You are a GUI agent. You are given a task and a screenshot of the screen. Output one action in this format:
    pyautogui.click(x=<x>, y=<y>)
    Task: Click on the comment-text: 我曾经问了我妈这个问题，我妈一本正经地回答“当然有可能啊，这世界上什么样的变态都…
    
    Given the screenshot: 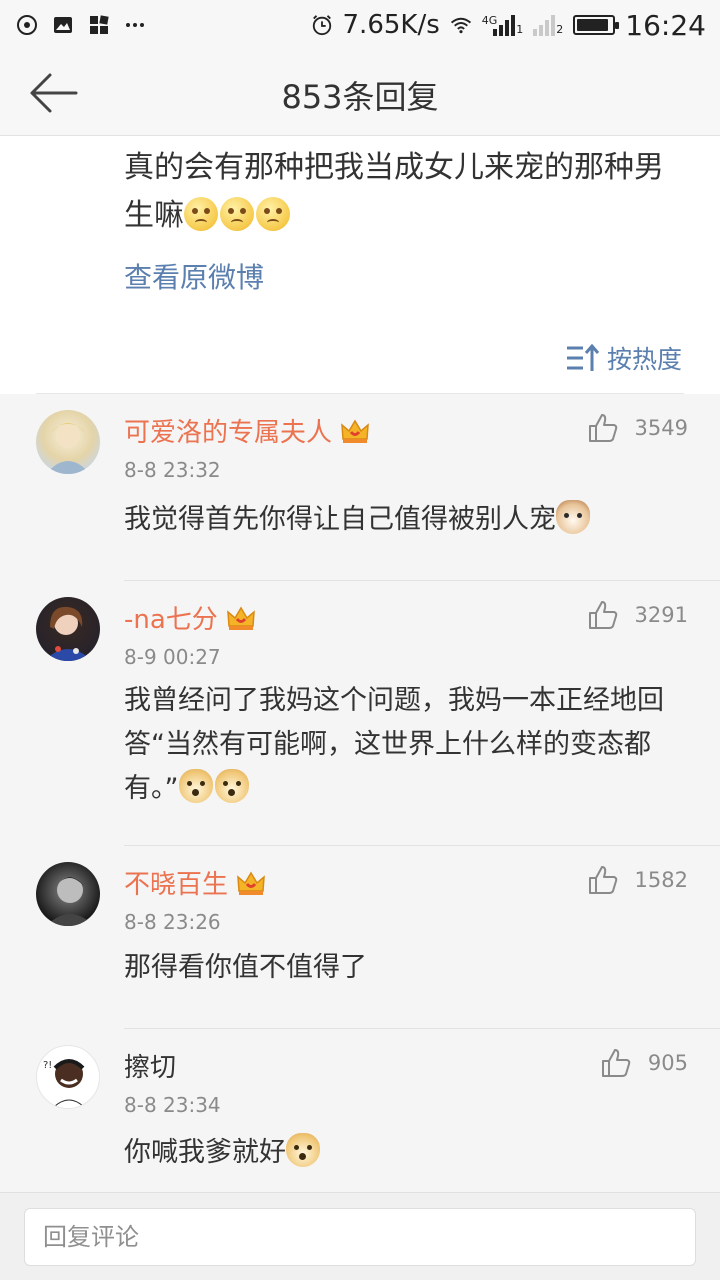 What is the action you would take?
    pyautogui.click(x=409, y=745)
    